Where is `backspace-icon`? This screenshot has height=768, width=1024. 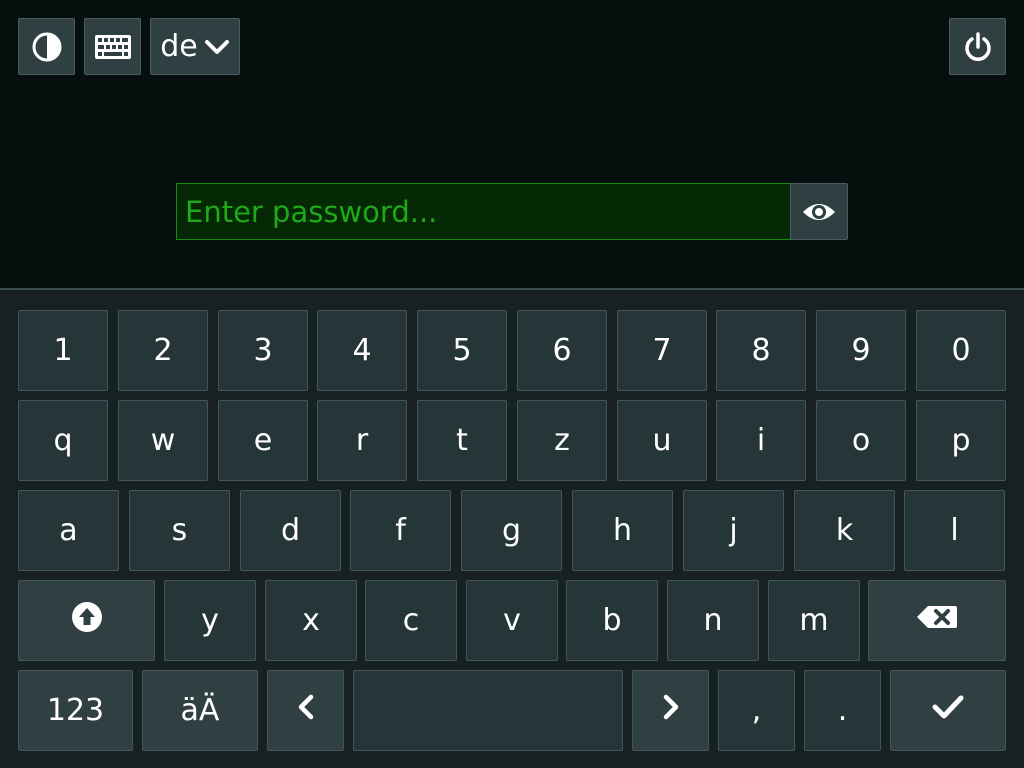
backspace-icon is located at coordinates (937, 620).